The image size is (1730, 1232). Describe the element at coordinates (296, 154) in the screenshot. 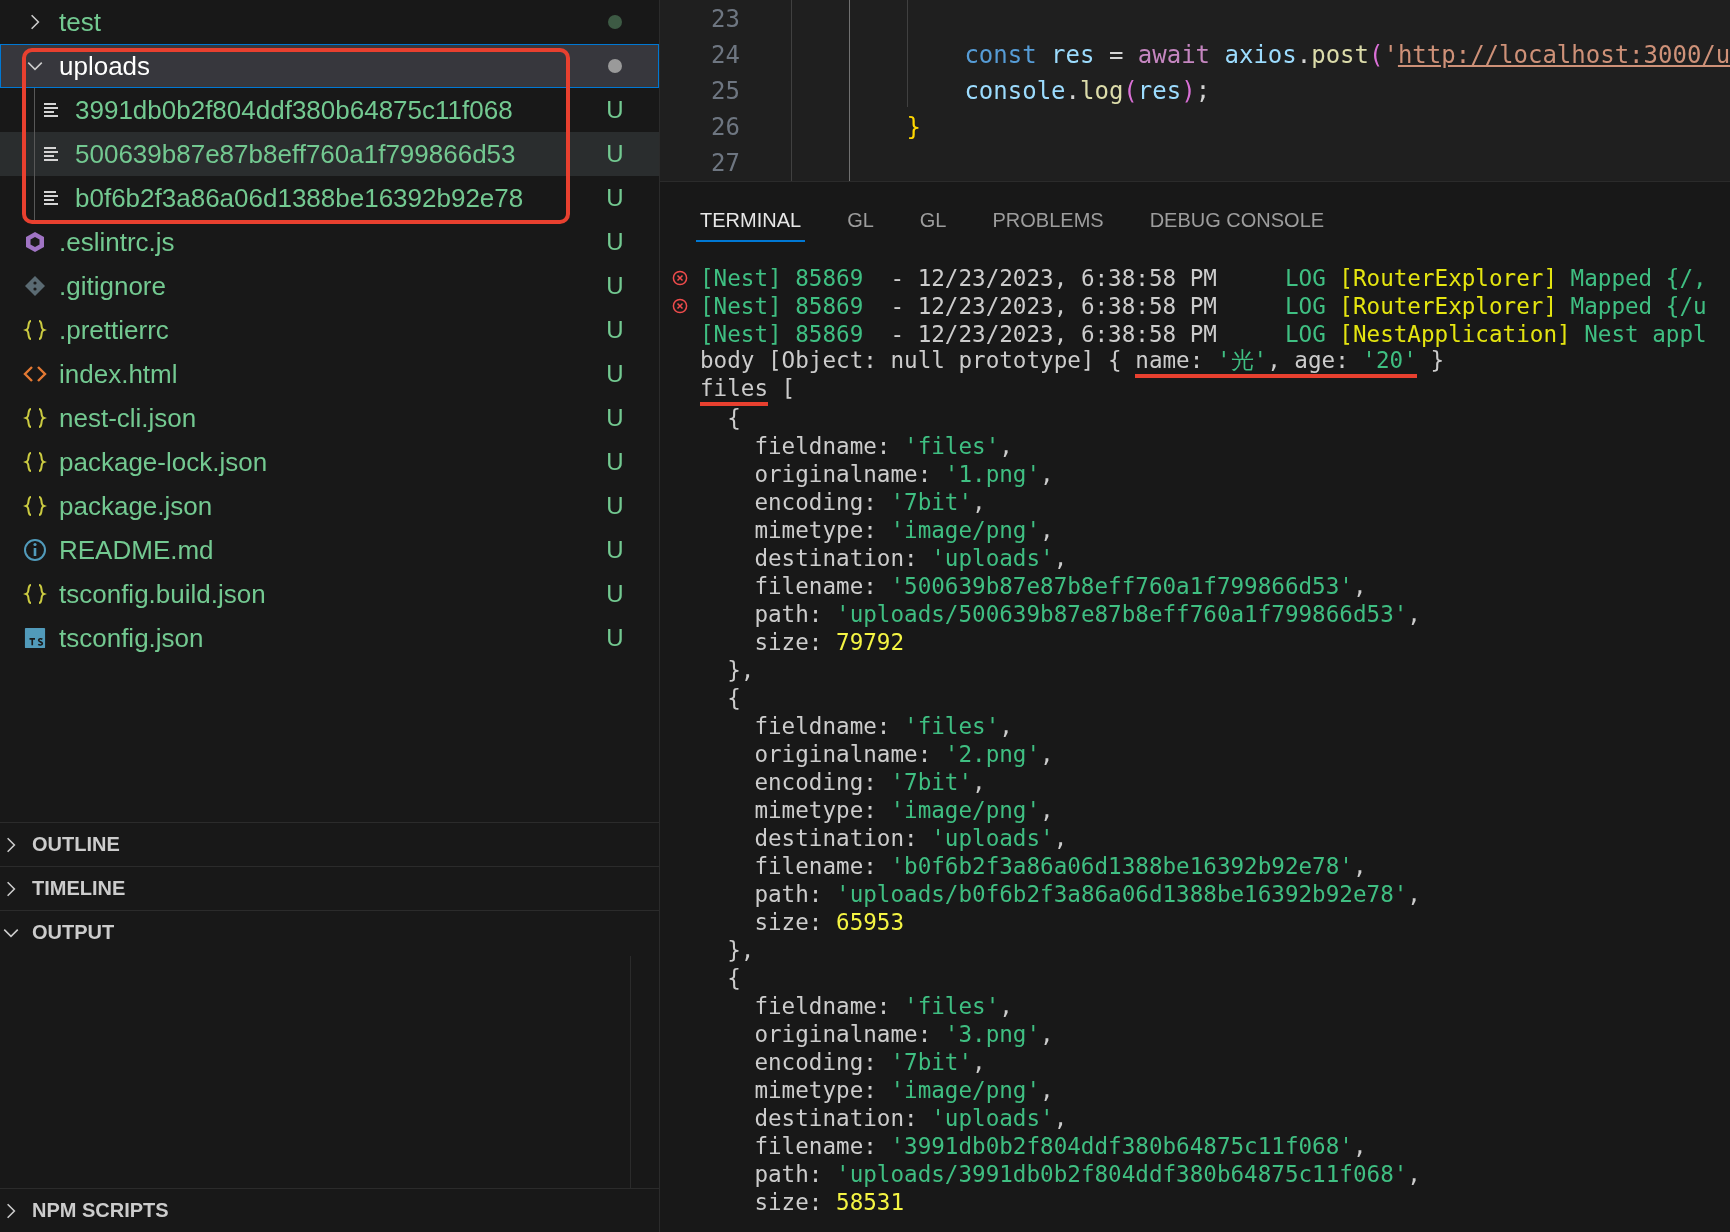

I see `file-name: 500639b87e87b8eff760a1f799866d53` at that location.